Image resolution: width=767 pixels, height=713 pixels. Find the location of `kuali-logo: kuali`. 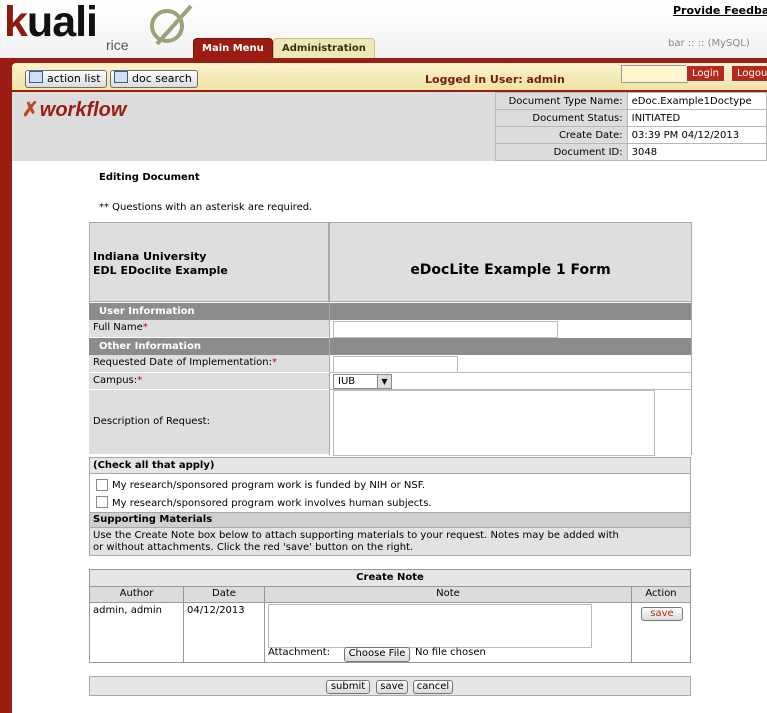

kuali-logo: kuali is located at coordinates (51, 23).